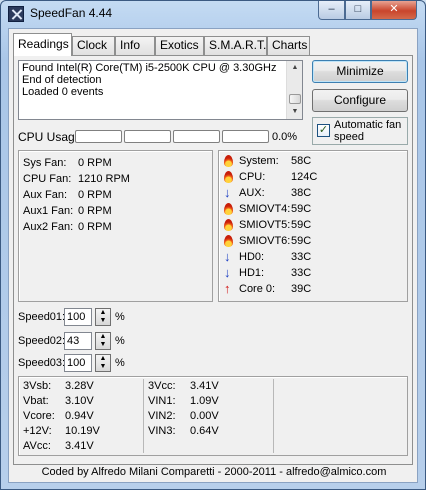  Describe the element at coordinates (36, 401) in the screenshot. I see `voltage-label: Vbat:` at that location.